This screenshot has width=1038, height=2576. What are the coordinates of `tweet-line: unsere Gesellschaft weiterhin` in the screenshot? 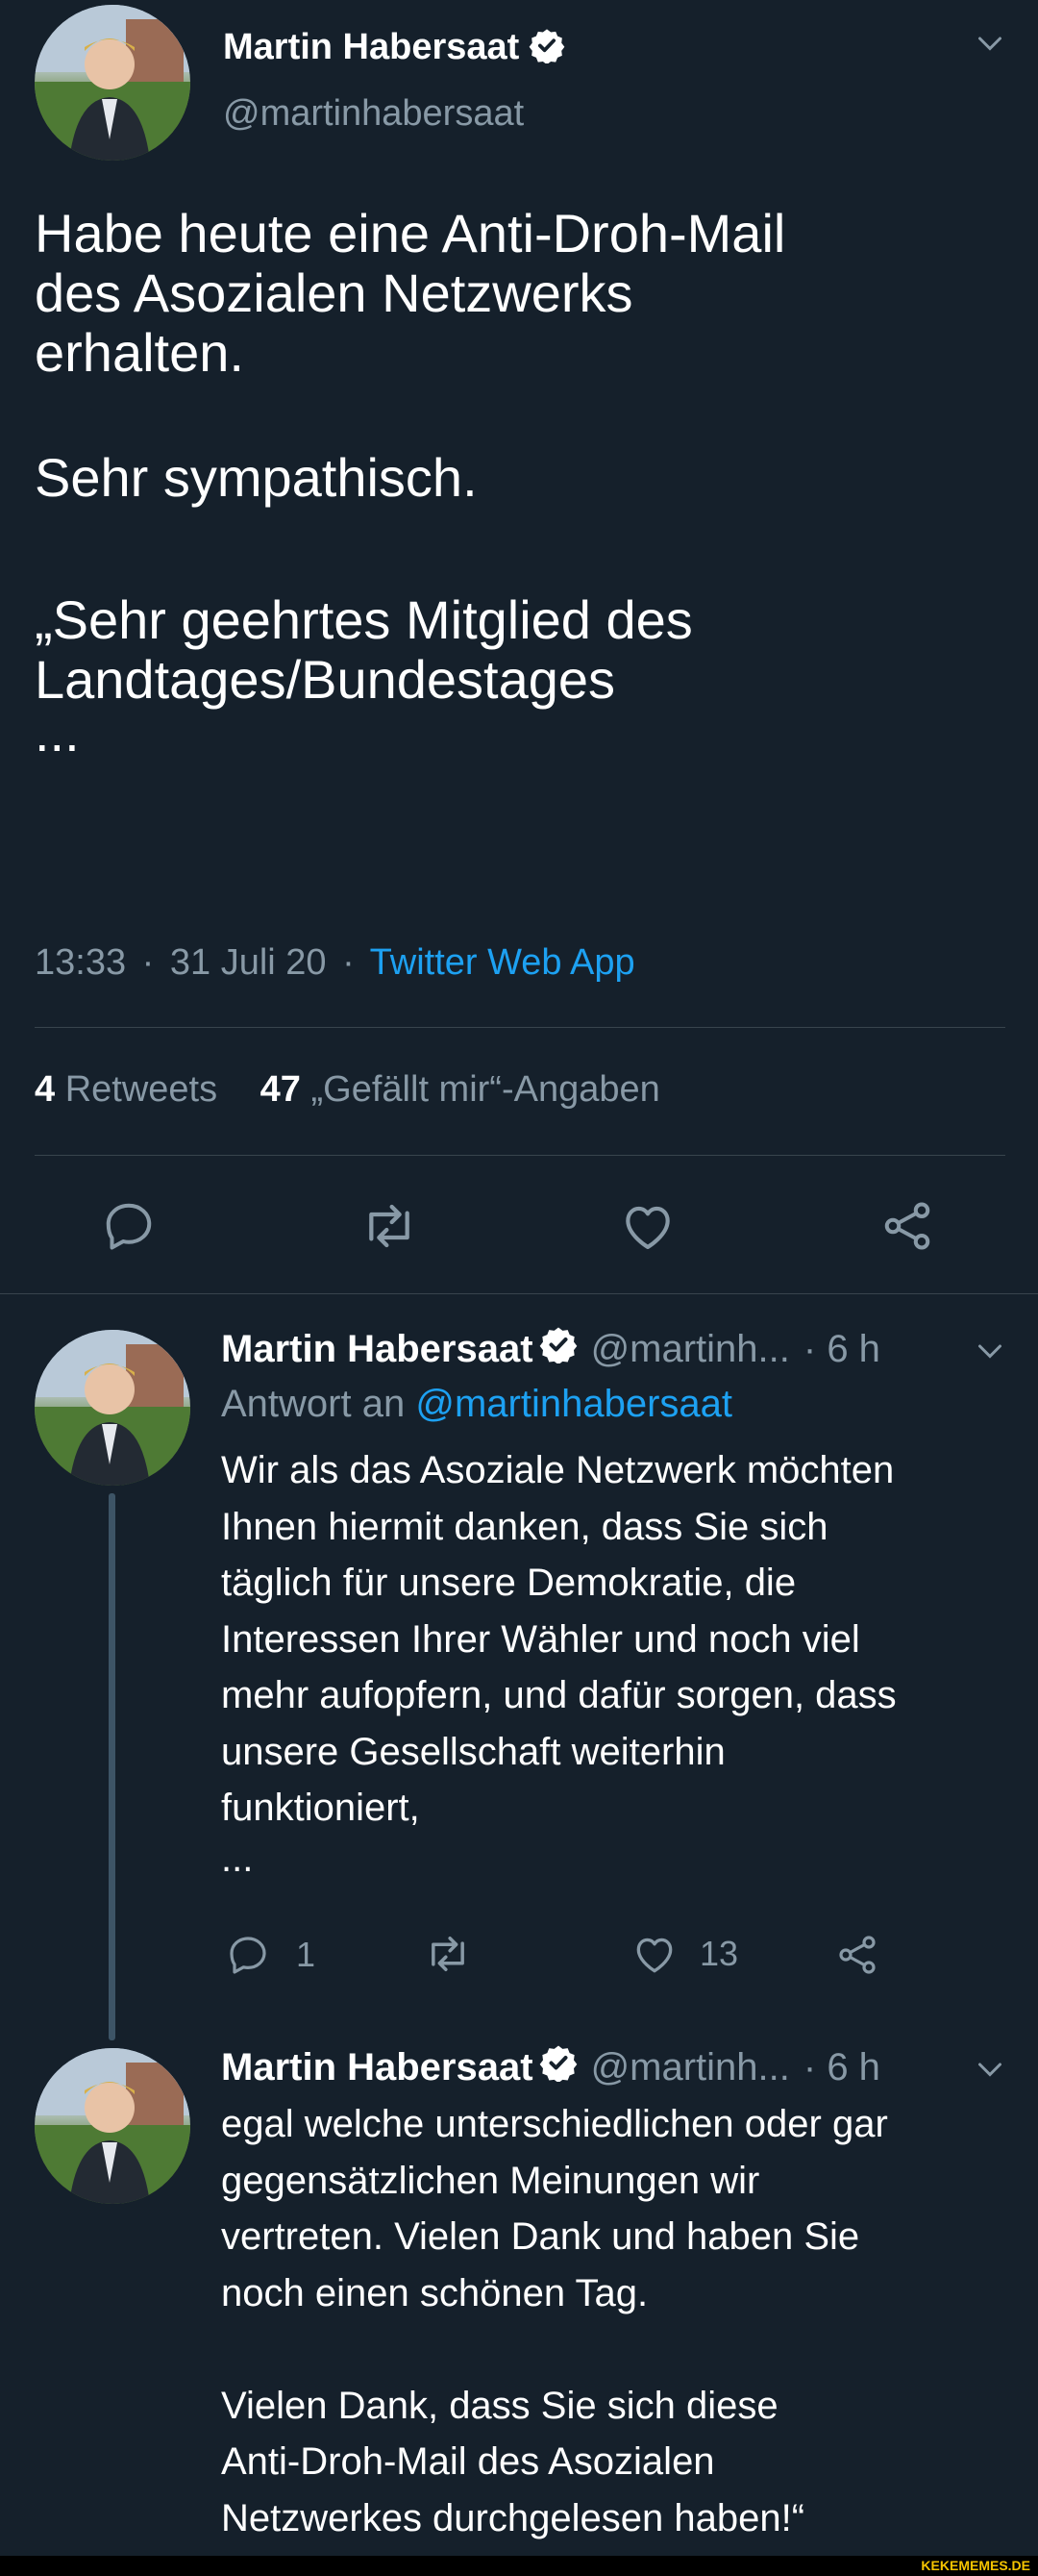 It's located at (473, 1751).